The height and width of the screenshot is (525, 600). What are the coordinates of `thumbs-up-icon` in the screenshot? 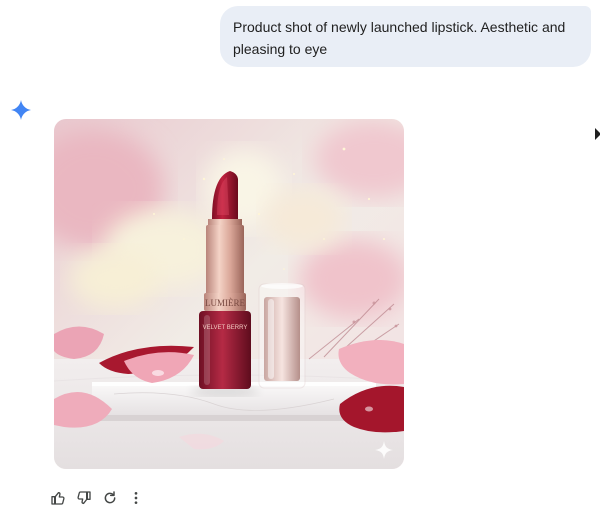 It's located at (58, 498).